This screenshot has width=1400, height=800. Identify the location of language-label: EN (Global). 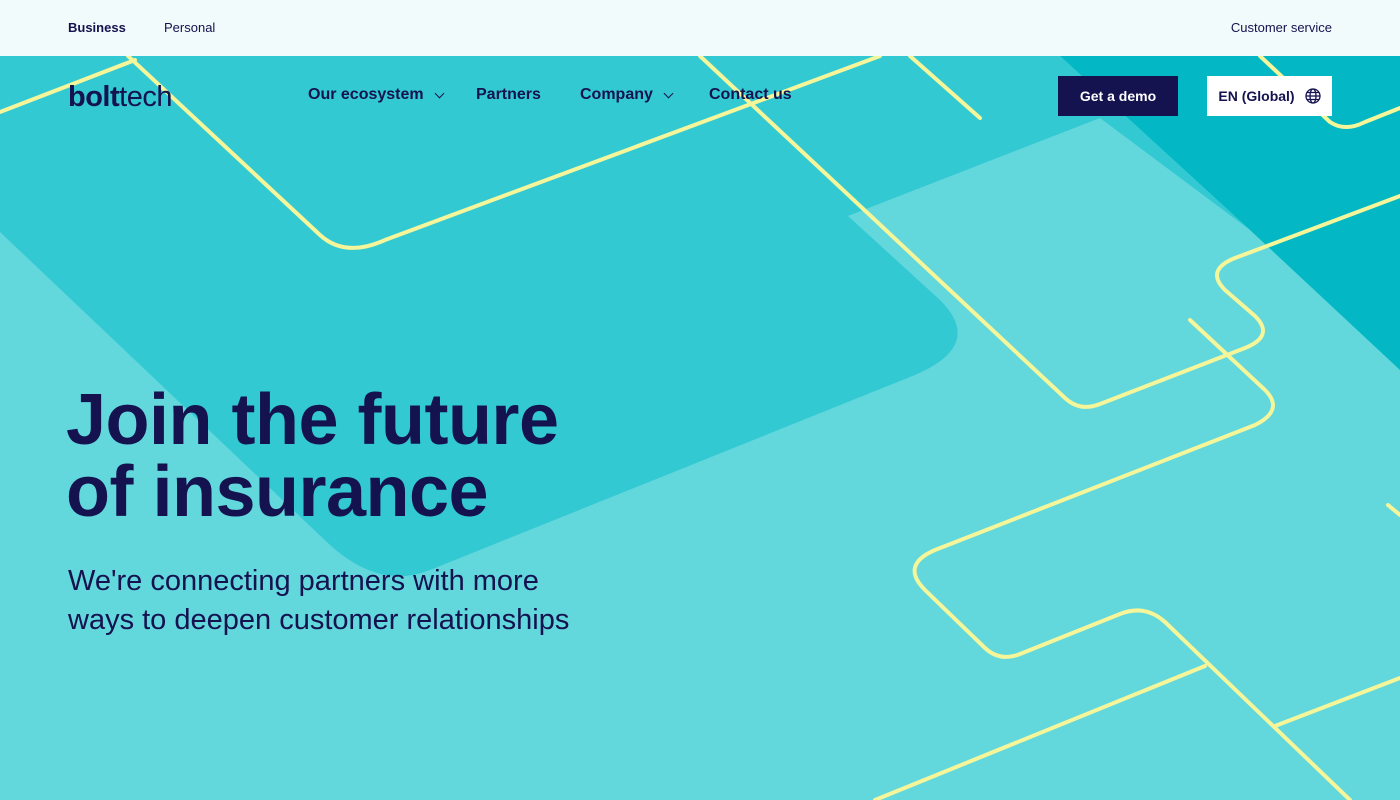
(1256, 96).